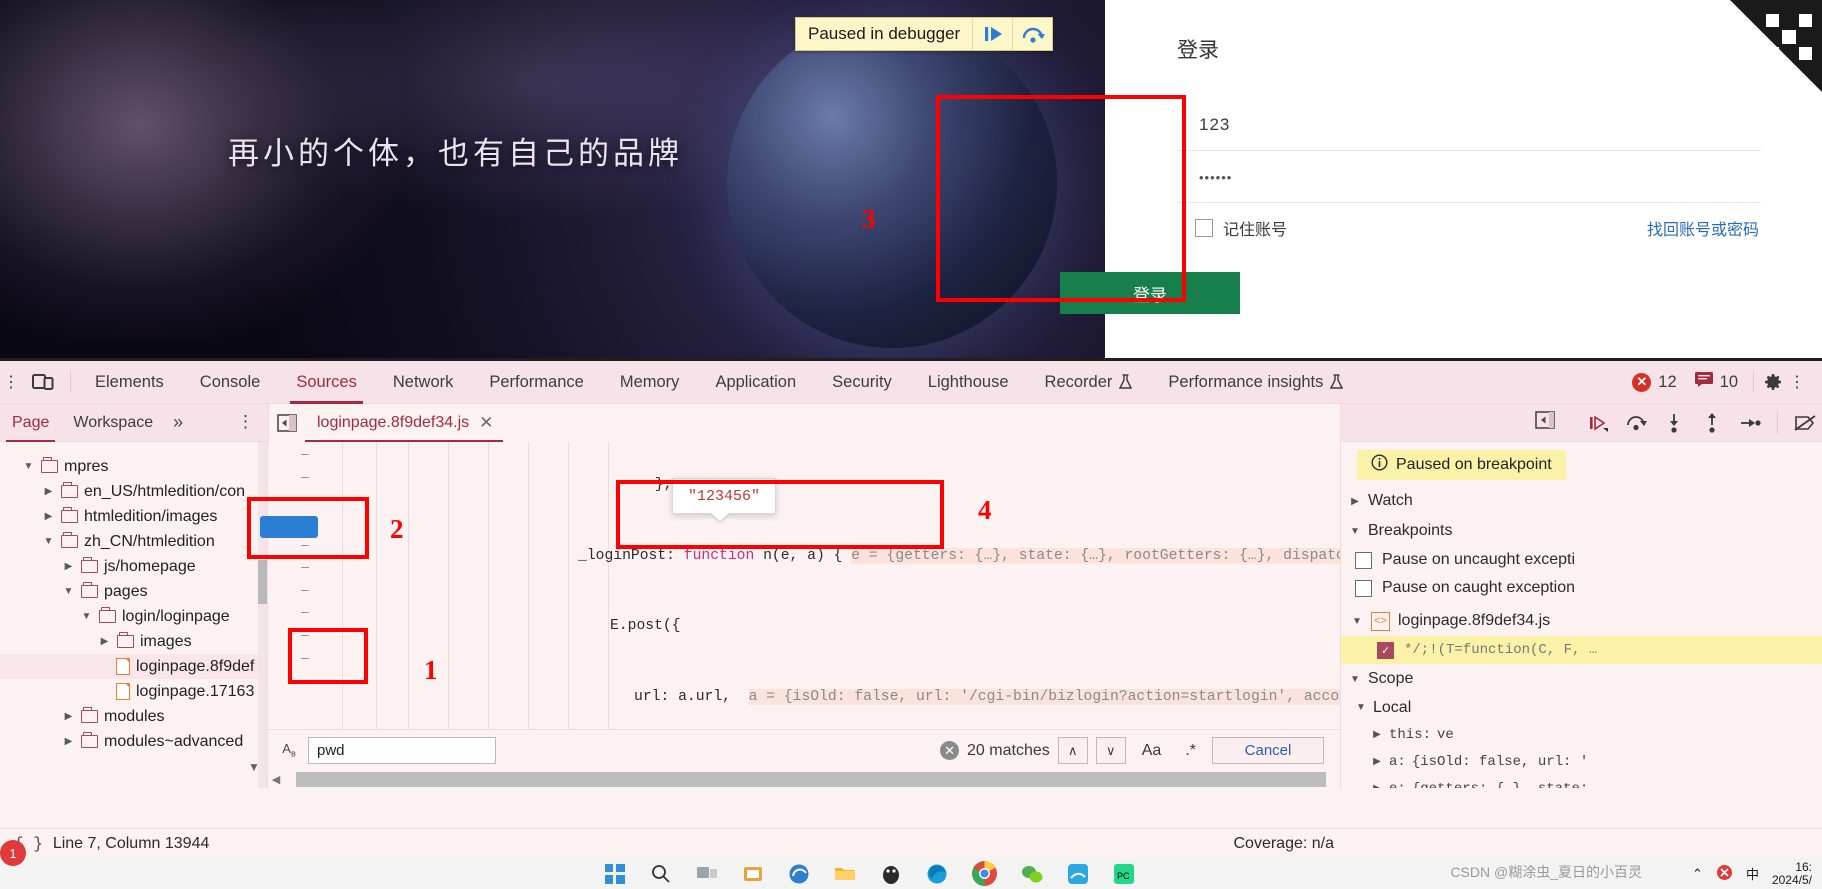 The image size is (1822, 889). Describe the element at coordinates (755, 382) in the screenshot. I see `tab-application: Application` at that location.